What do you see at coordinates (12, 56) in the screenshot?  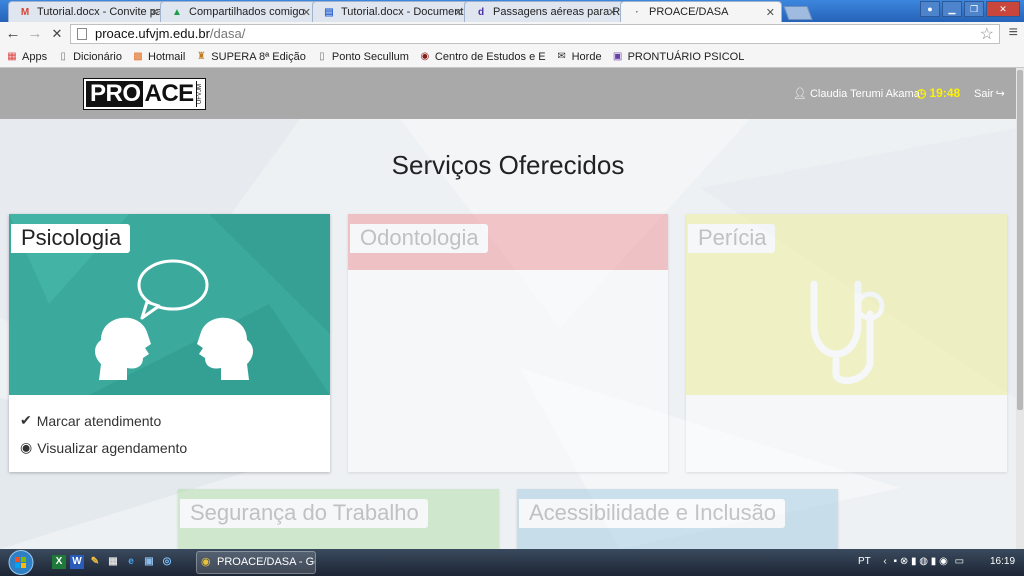 I see `apps-icon: ▦` at bounding box center [12, 56].